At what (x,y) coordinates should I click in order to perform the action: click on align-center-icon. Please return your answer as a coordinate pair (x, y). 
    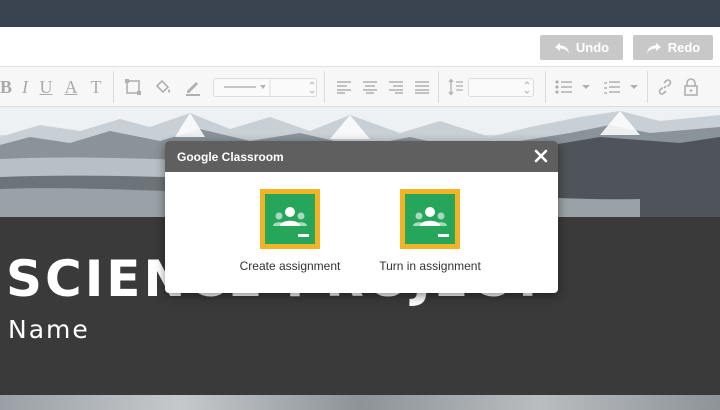
    Looking at the image, I should click on (370, 87).